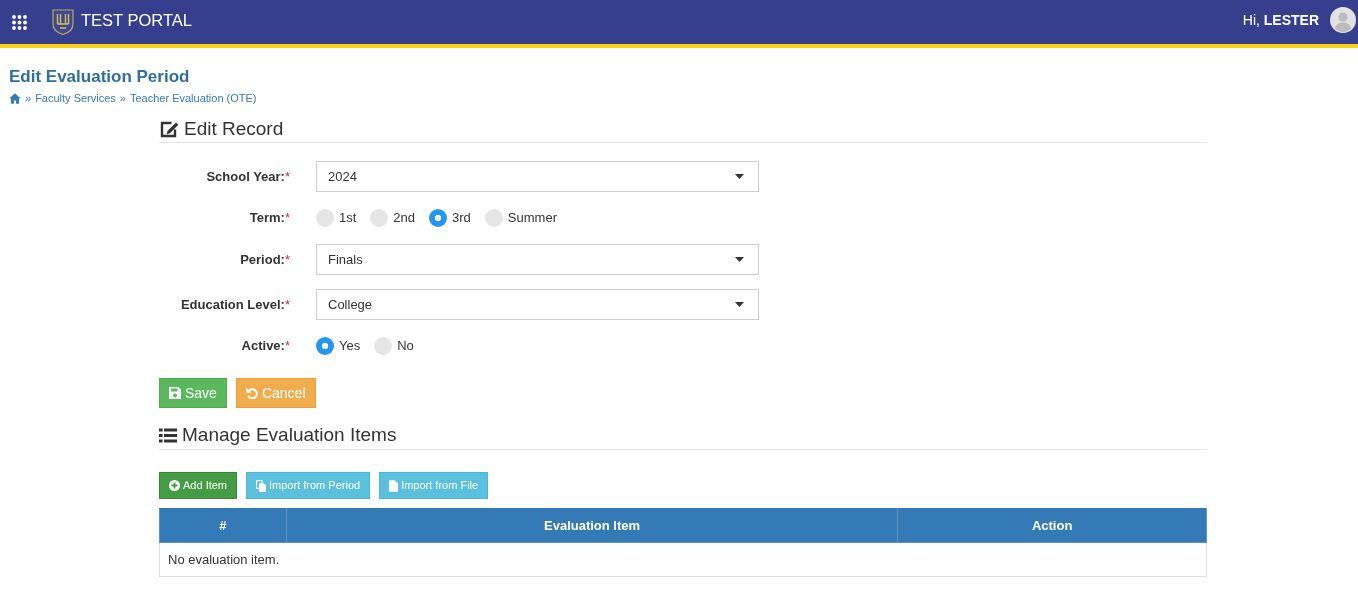 The width and height of the screenshot is (1358, 606). What do you see at coordinates (404, 218) in the screenshot?
I see `radio-label: 2nd` at bounding box center [404, 218].